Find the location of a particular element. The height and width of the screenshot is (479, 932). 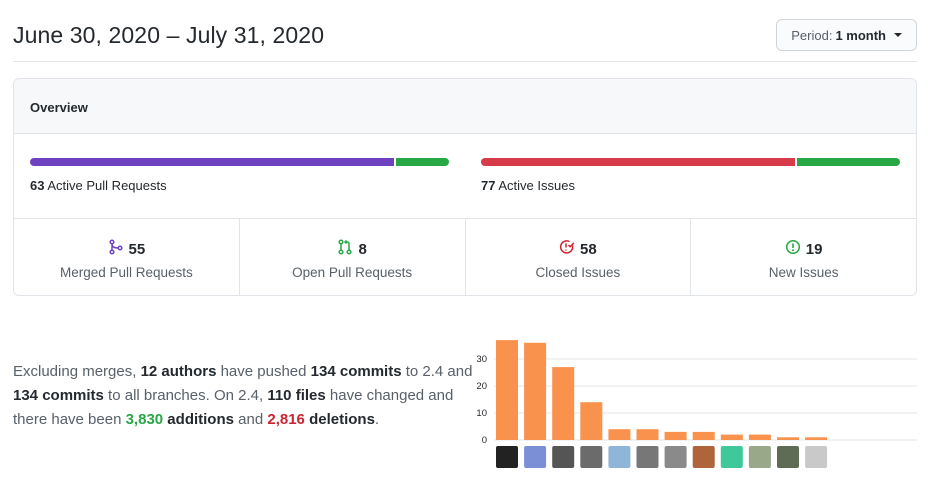

merged-segment is located at coordinates (212, 162).